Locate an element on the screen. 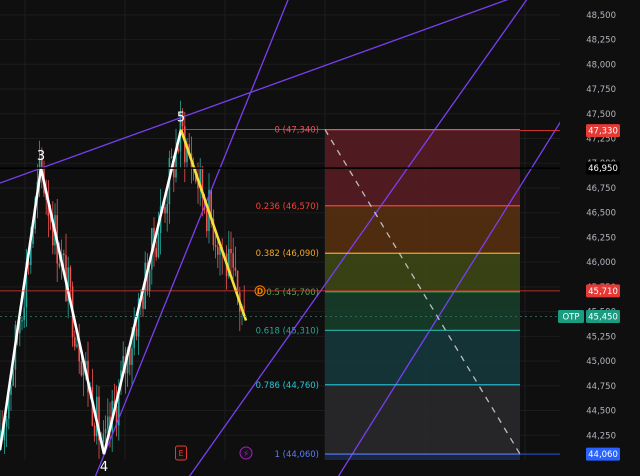 Image resolution: width=640 pixels, height=476 pixels. split-marker-icon: ⚡ is located at coordinates (246, 455).